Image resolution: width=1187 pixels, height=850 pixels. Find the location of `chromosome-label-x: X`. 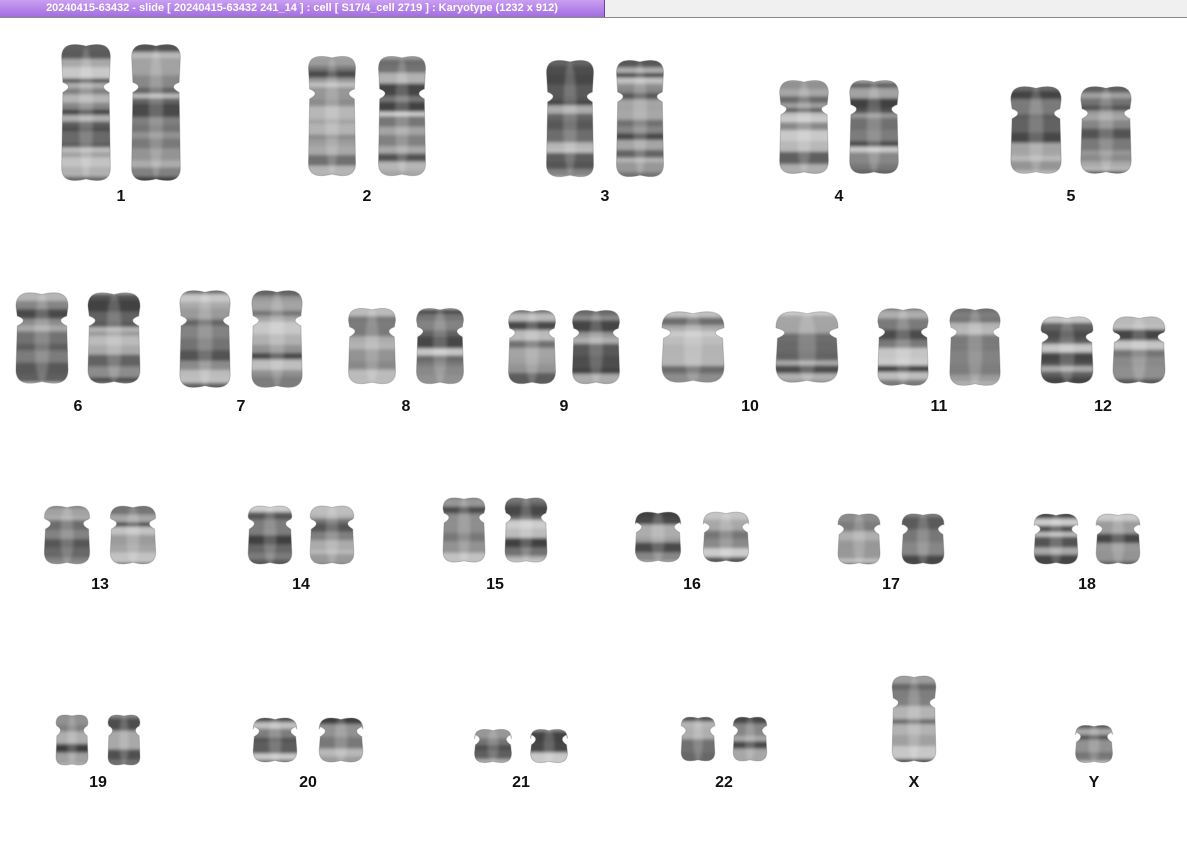

chromosome-label-x: X is located at coordinates (914, 782).